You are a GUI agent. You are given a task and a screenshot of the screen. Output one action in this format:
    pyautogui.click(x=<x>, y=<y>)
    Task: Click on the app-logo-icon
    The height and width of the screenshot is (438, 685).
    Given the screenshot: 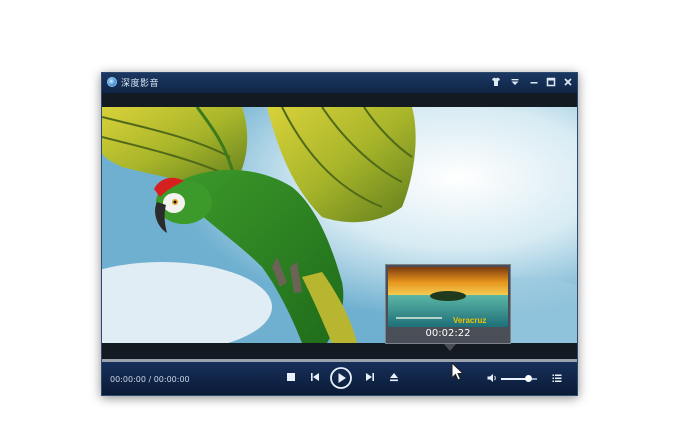 What is the action you would take?
    pyautogui.click(x=112, y=82)
    